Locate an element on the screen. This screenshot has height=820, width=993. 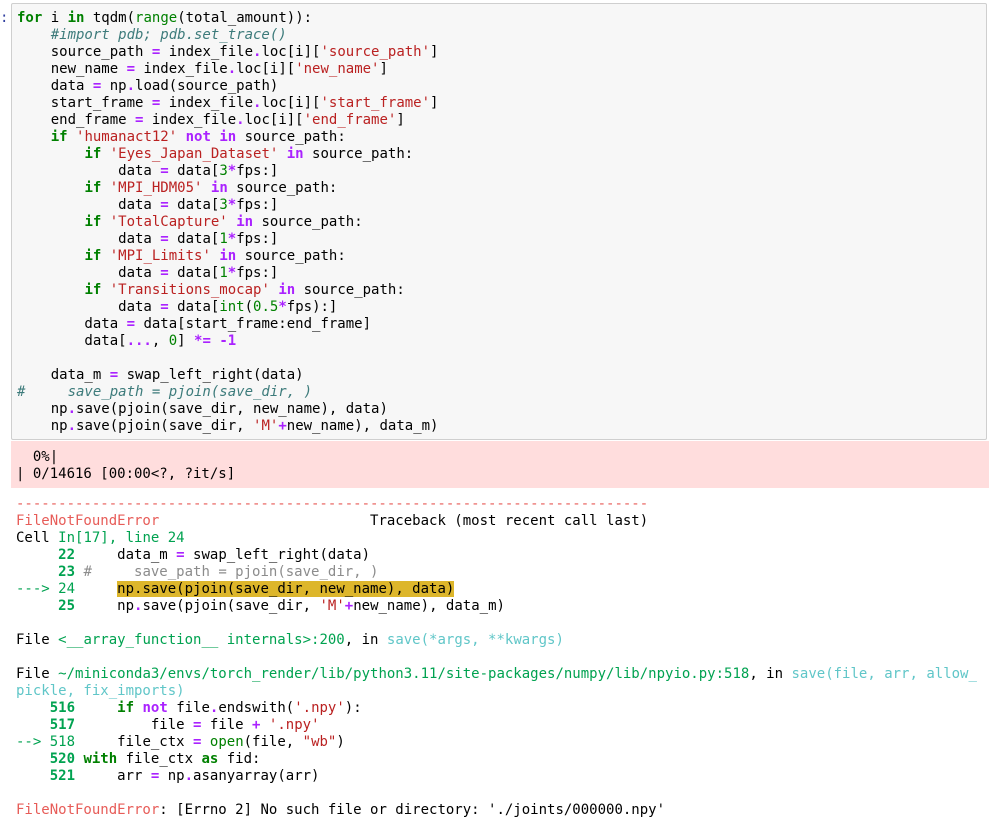
code-token: 'MPI_HDM05' is located at coordinates (156, 188).